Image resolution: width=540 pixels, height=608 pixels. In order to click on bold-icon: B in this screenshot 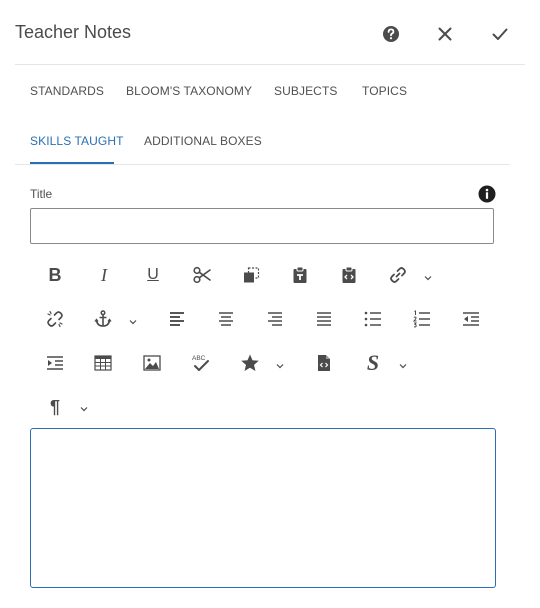, I will do `click(55, 274)`.